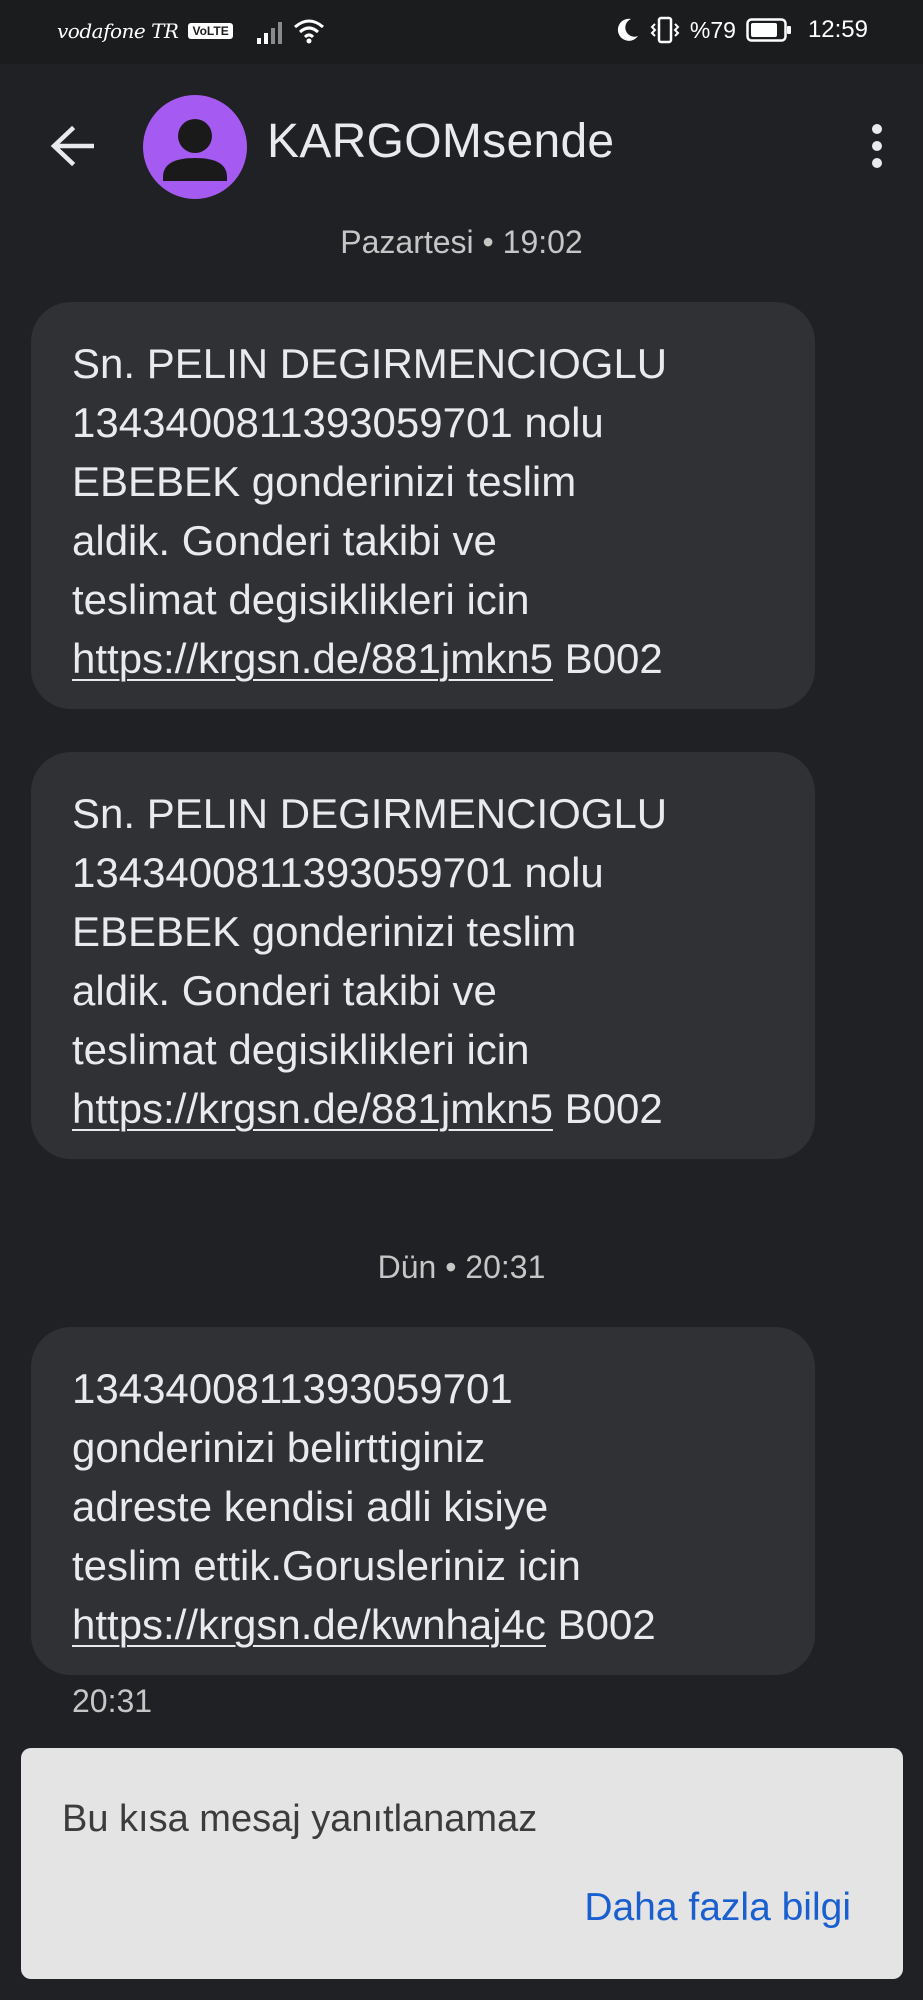 The height and width of the screenshot is (2000, 923). Describe the element at coordinates (118, 31) in the screenshot. I see `carrier-name: vodafone TR` at that location.